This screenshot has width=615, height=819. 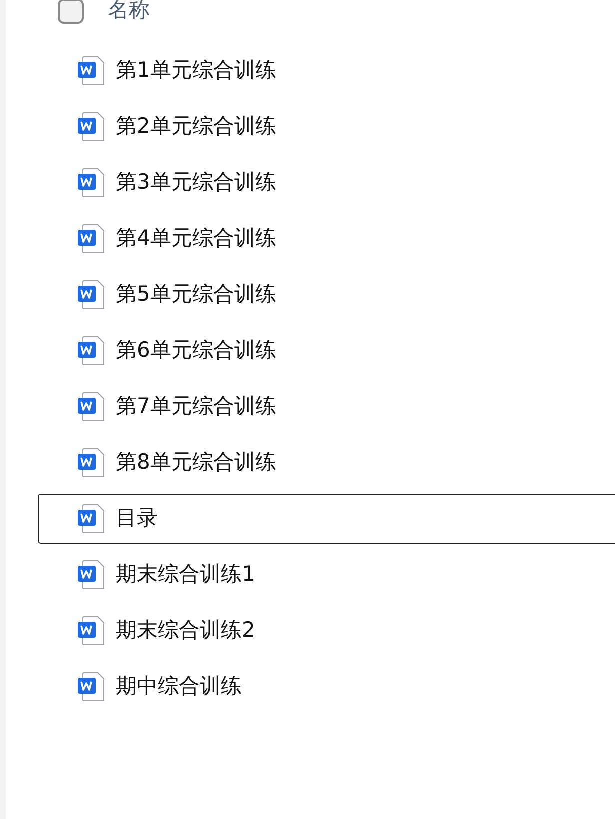 I want to click on file-name: 第8单元综合训练, so click(x=196, y=462).